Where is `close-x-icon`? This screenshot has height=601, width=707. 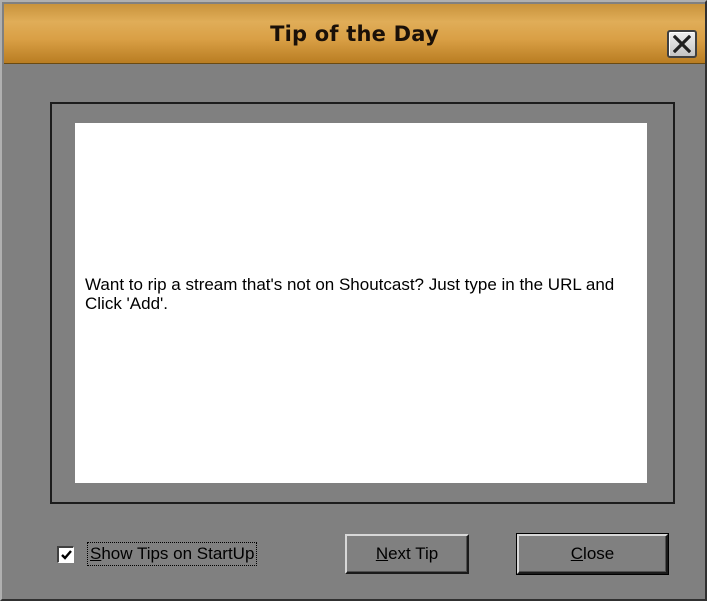 close-x-icon is located at coordinates (682, 44).